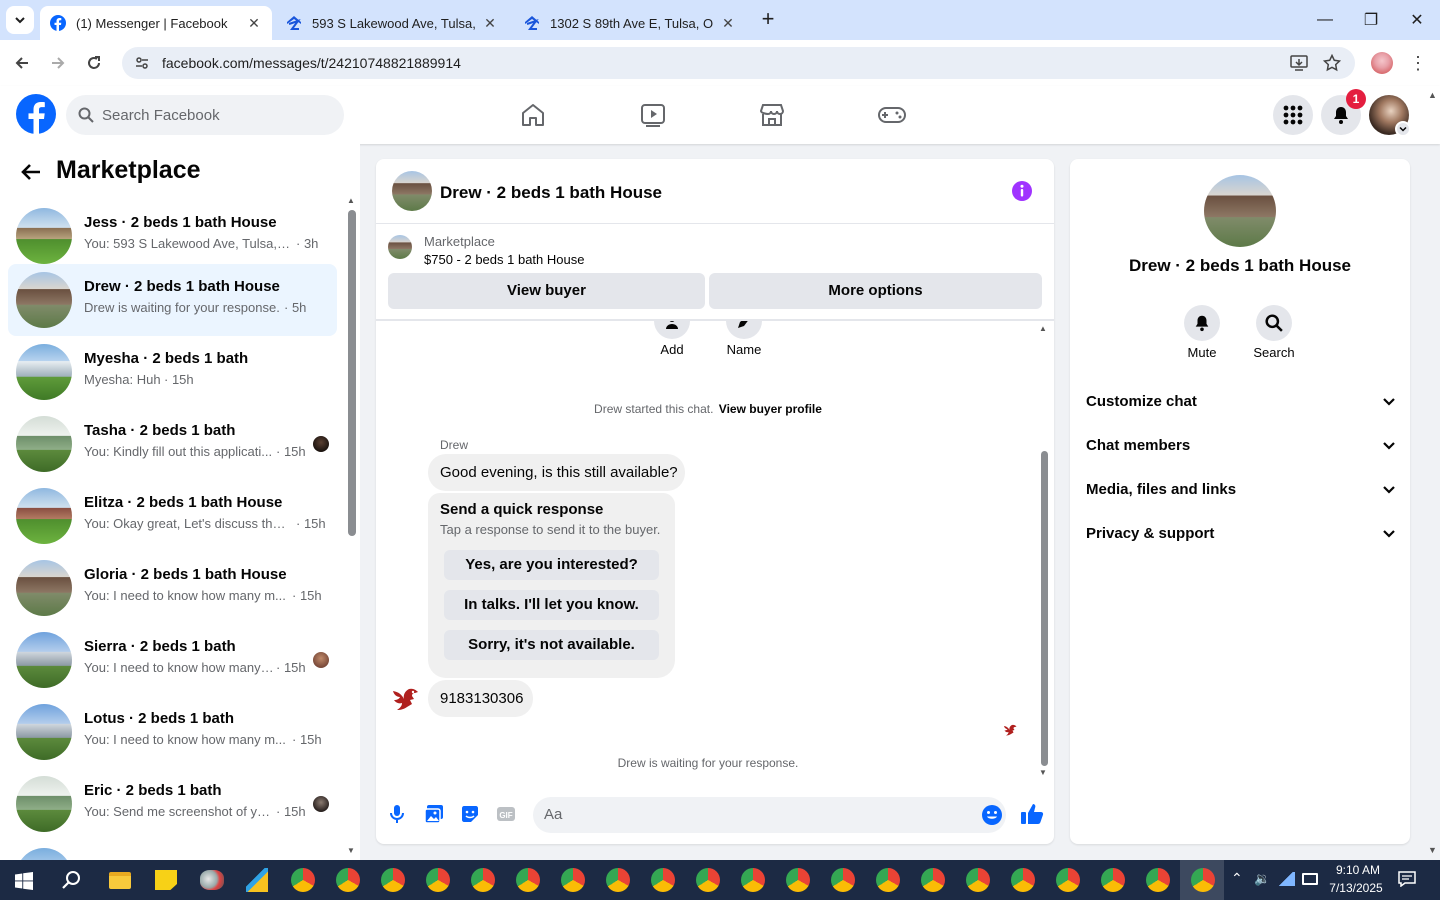 The image size is (1440, 900). I want to click on view-buyer-profile-link: View buyer profile, so click(770, 409).